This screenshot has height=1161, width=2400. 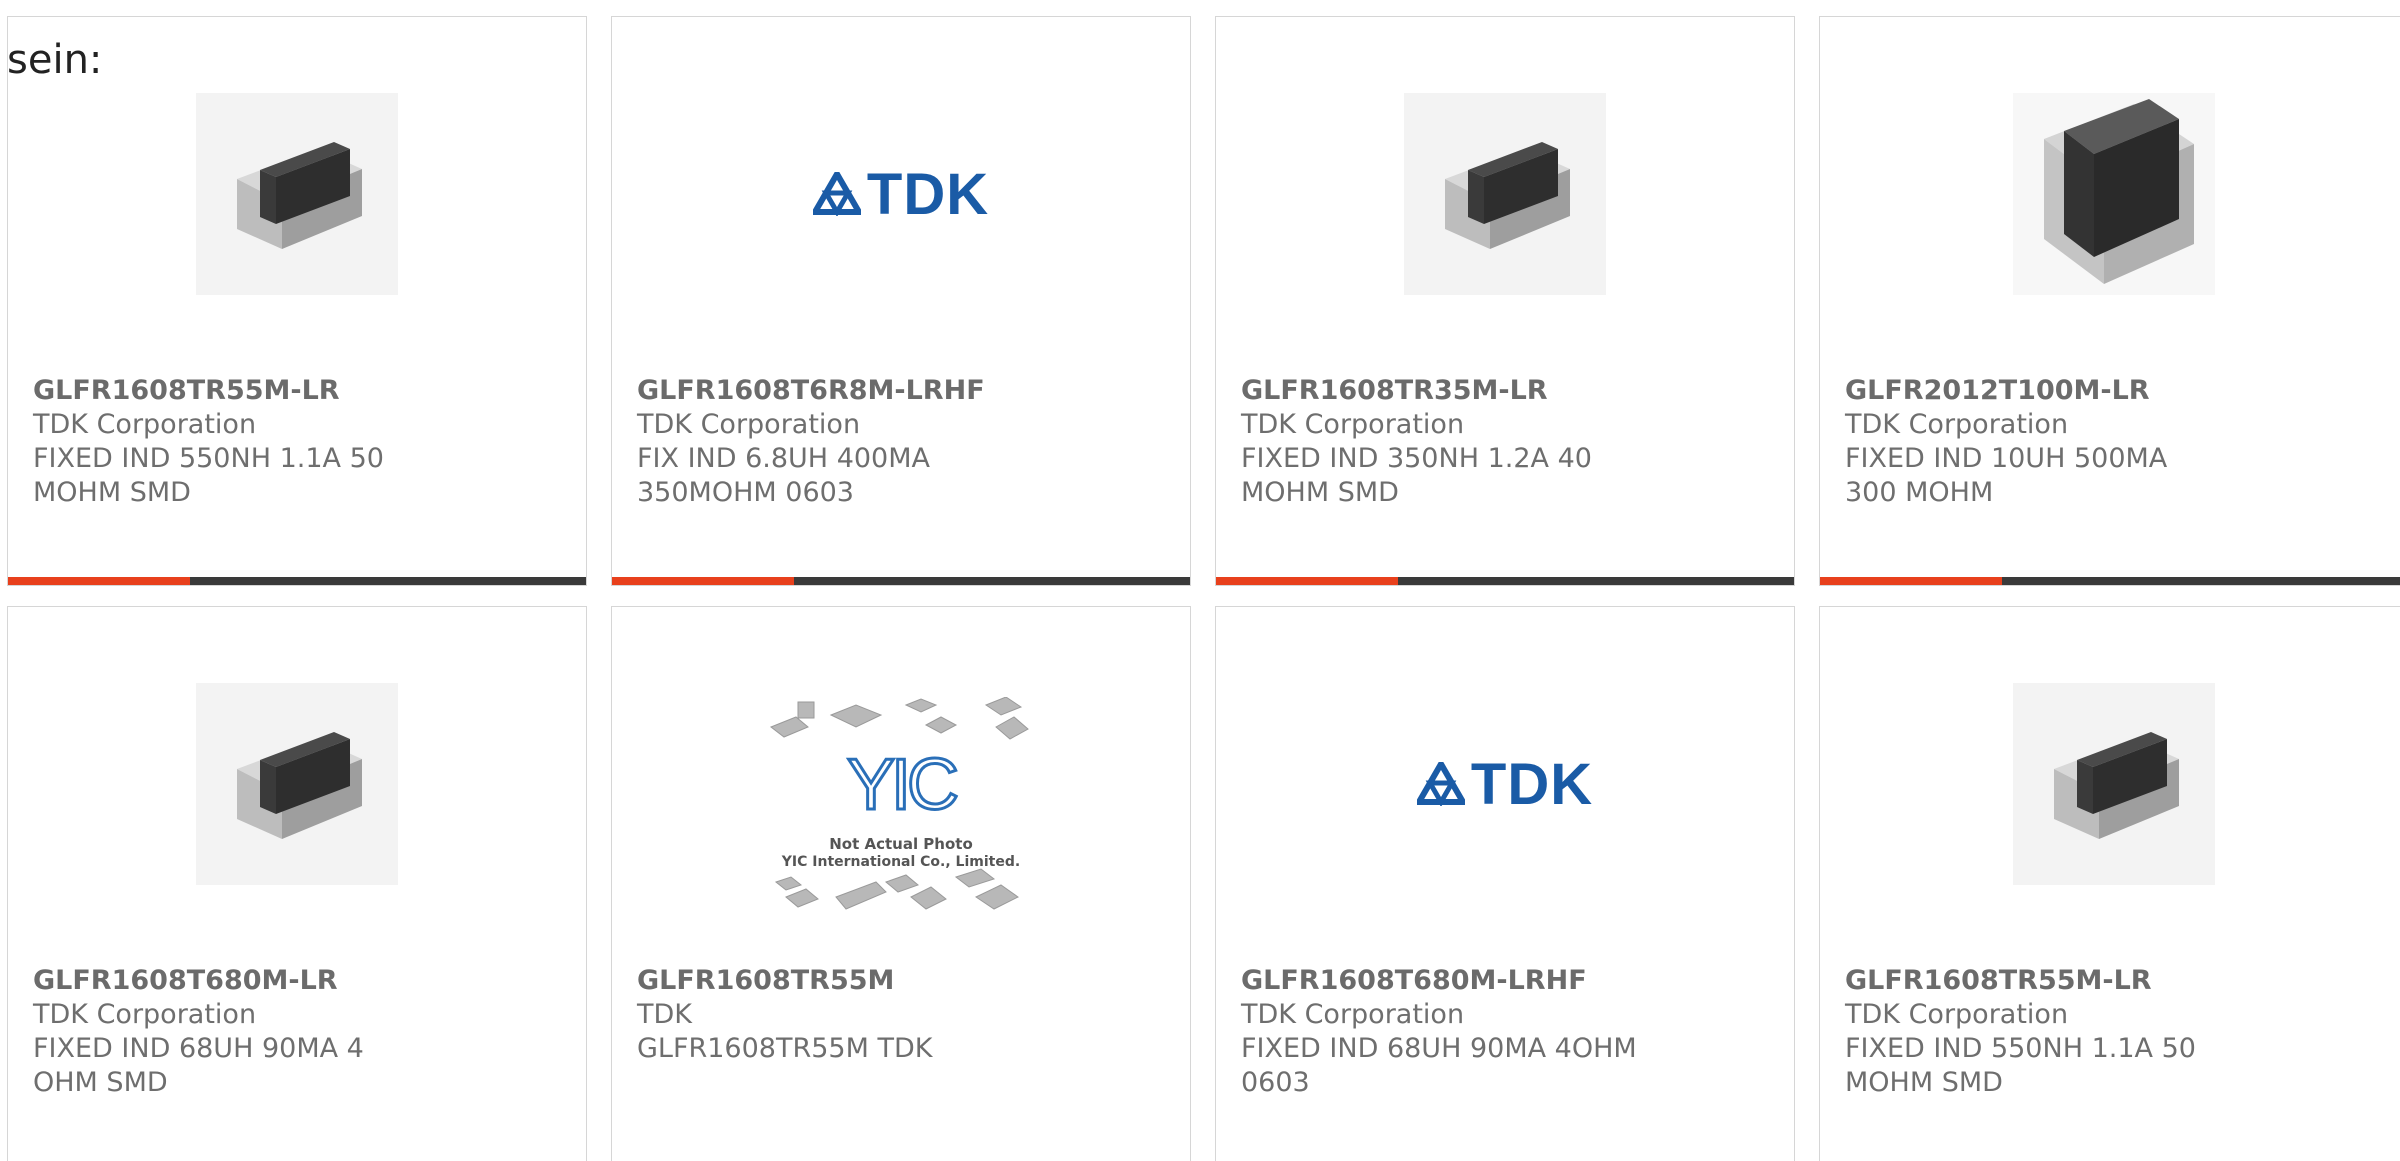 I want to click on part-number: GLFR1608T680M-LRHF, so click(x=1507, y=981).